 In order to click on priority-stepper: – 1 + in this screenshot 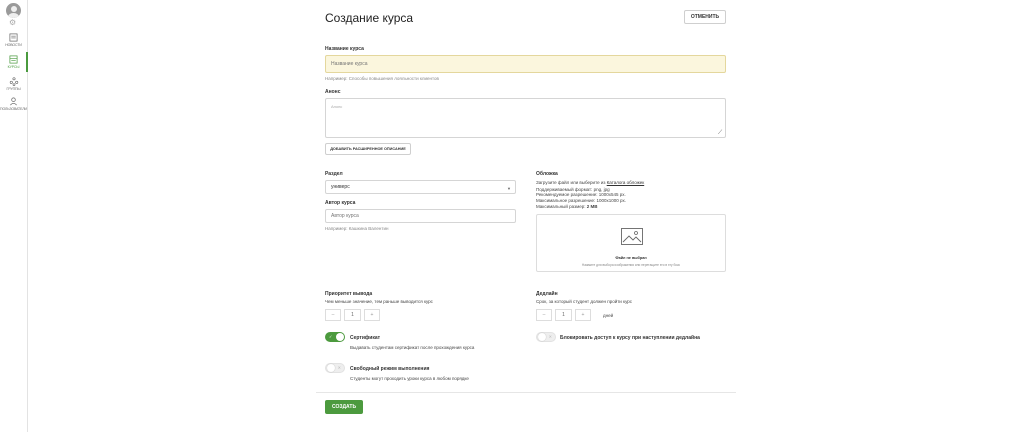, I will do `click(354, 315)`.